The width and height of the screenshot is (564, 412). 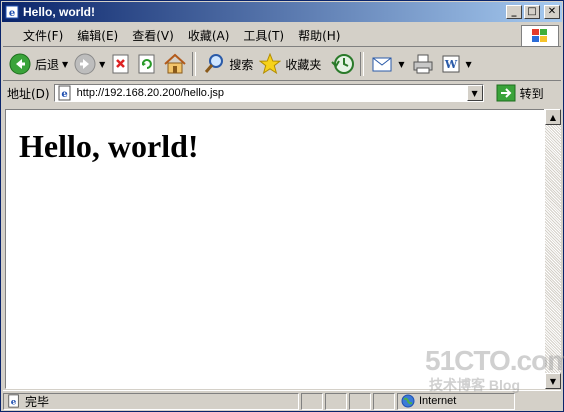 What do you see at coordinates (209, 35) in the screenshot?
I see `menu-favorites: 收藏(A)` at bounding box center [209, 35].